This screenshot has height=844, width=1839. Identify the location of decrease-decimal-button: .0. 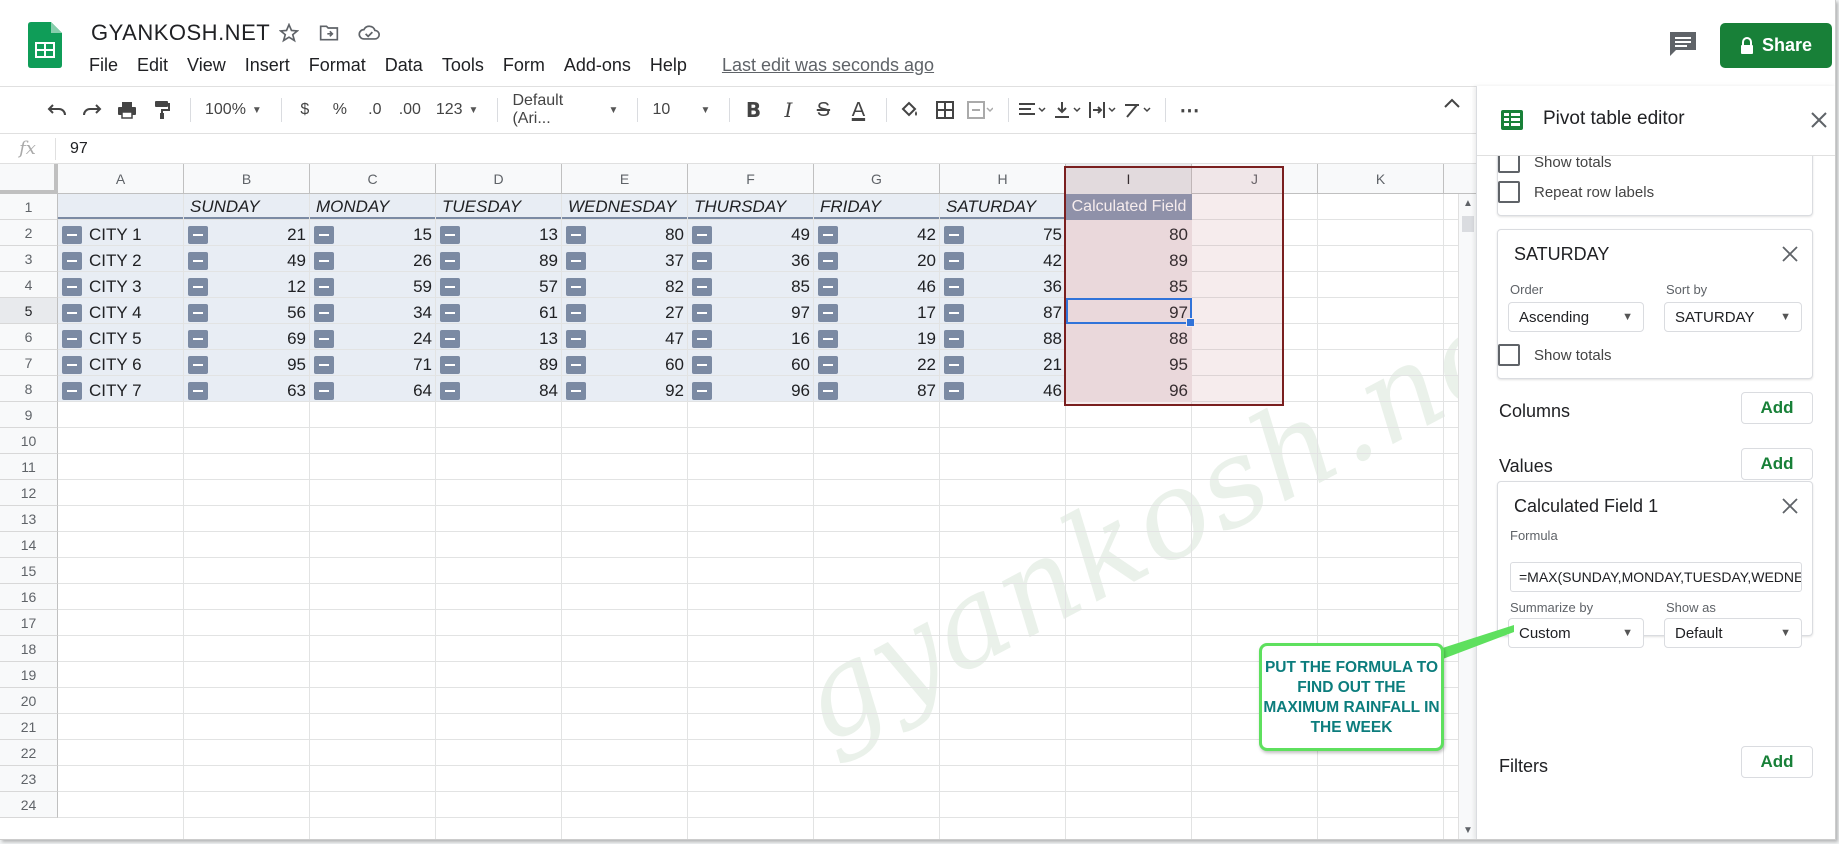
(375, 110).